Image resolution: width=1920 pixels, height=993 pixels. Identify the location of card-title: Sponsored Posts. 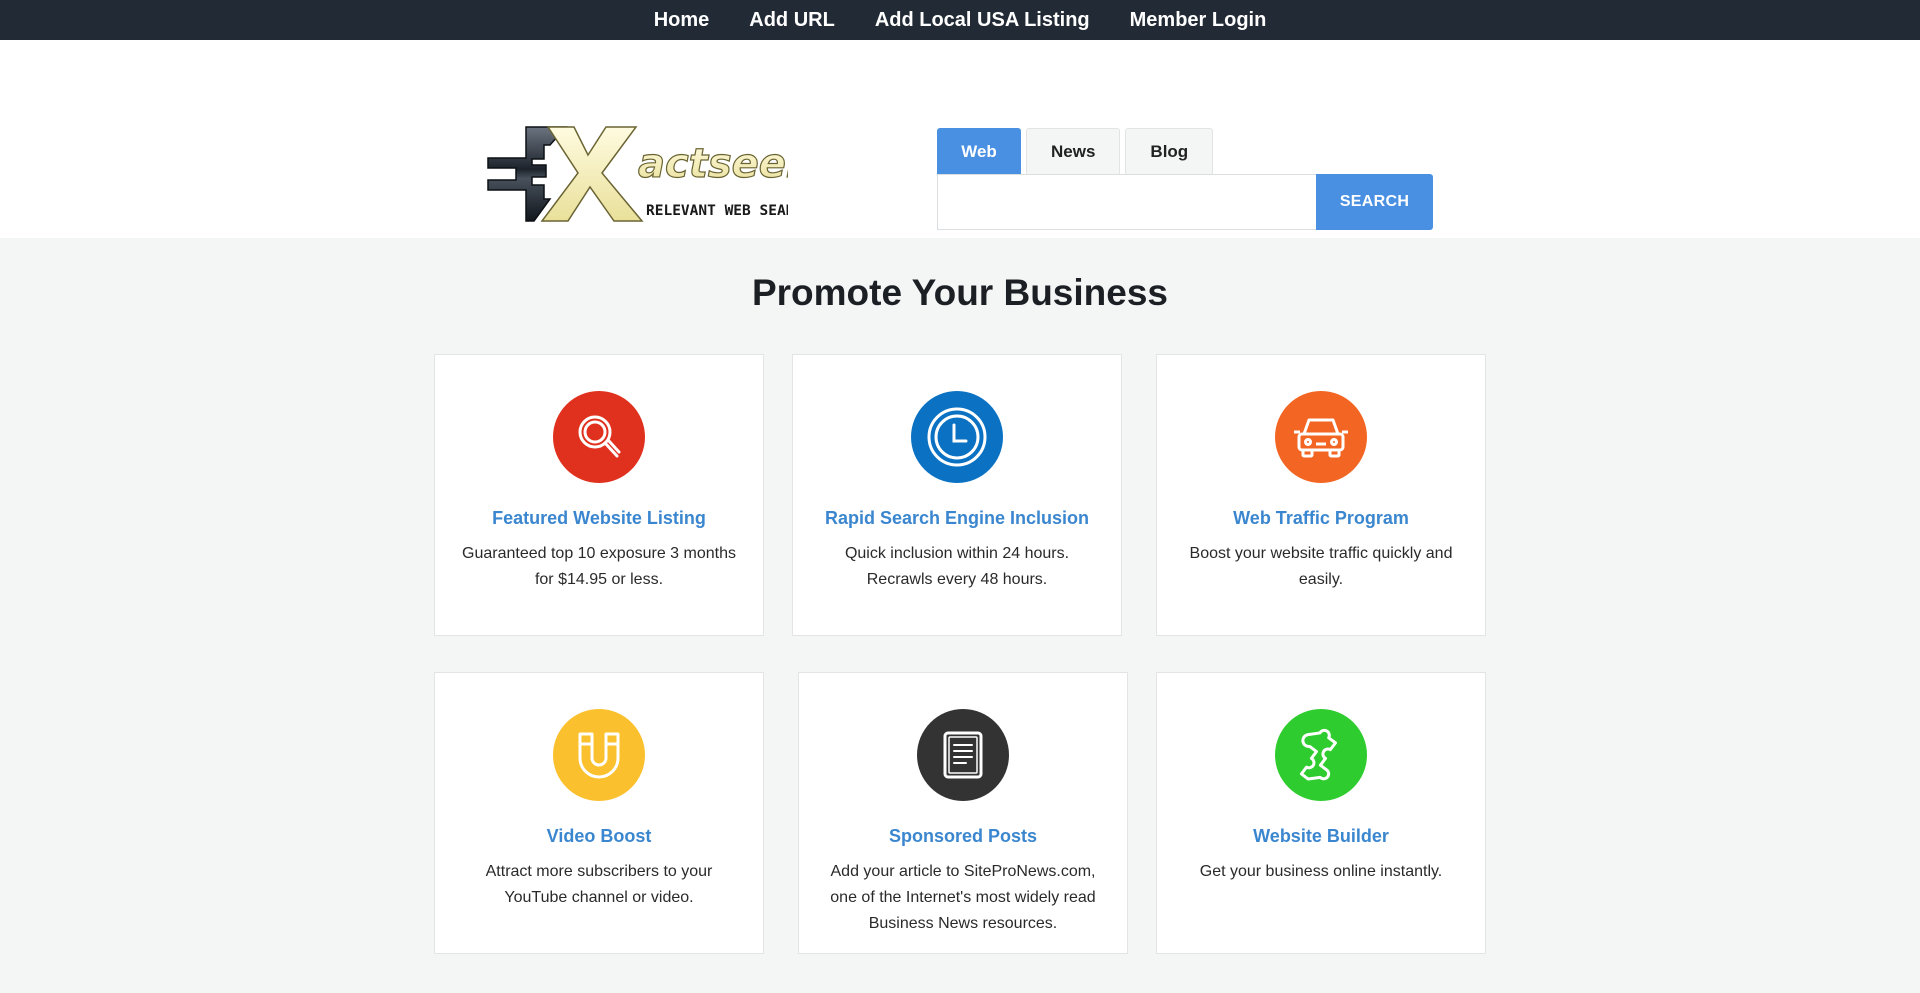
(963, 836).